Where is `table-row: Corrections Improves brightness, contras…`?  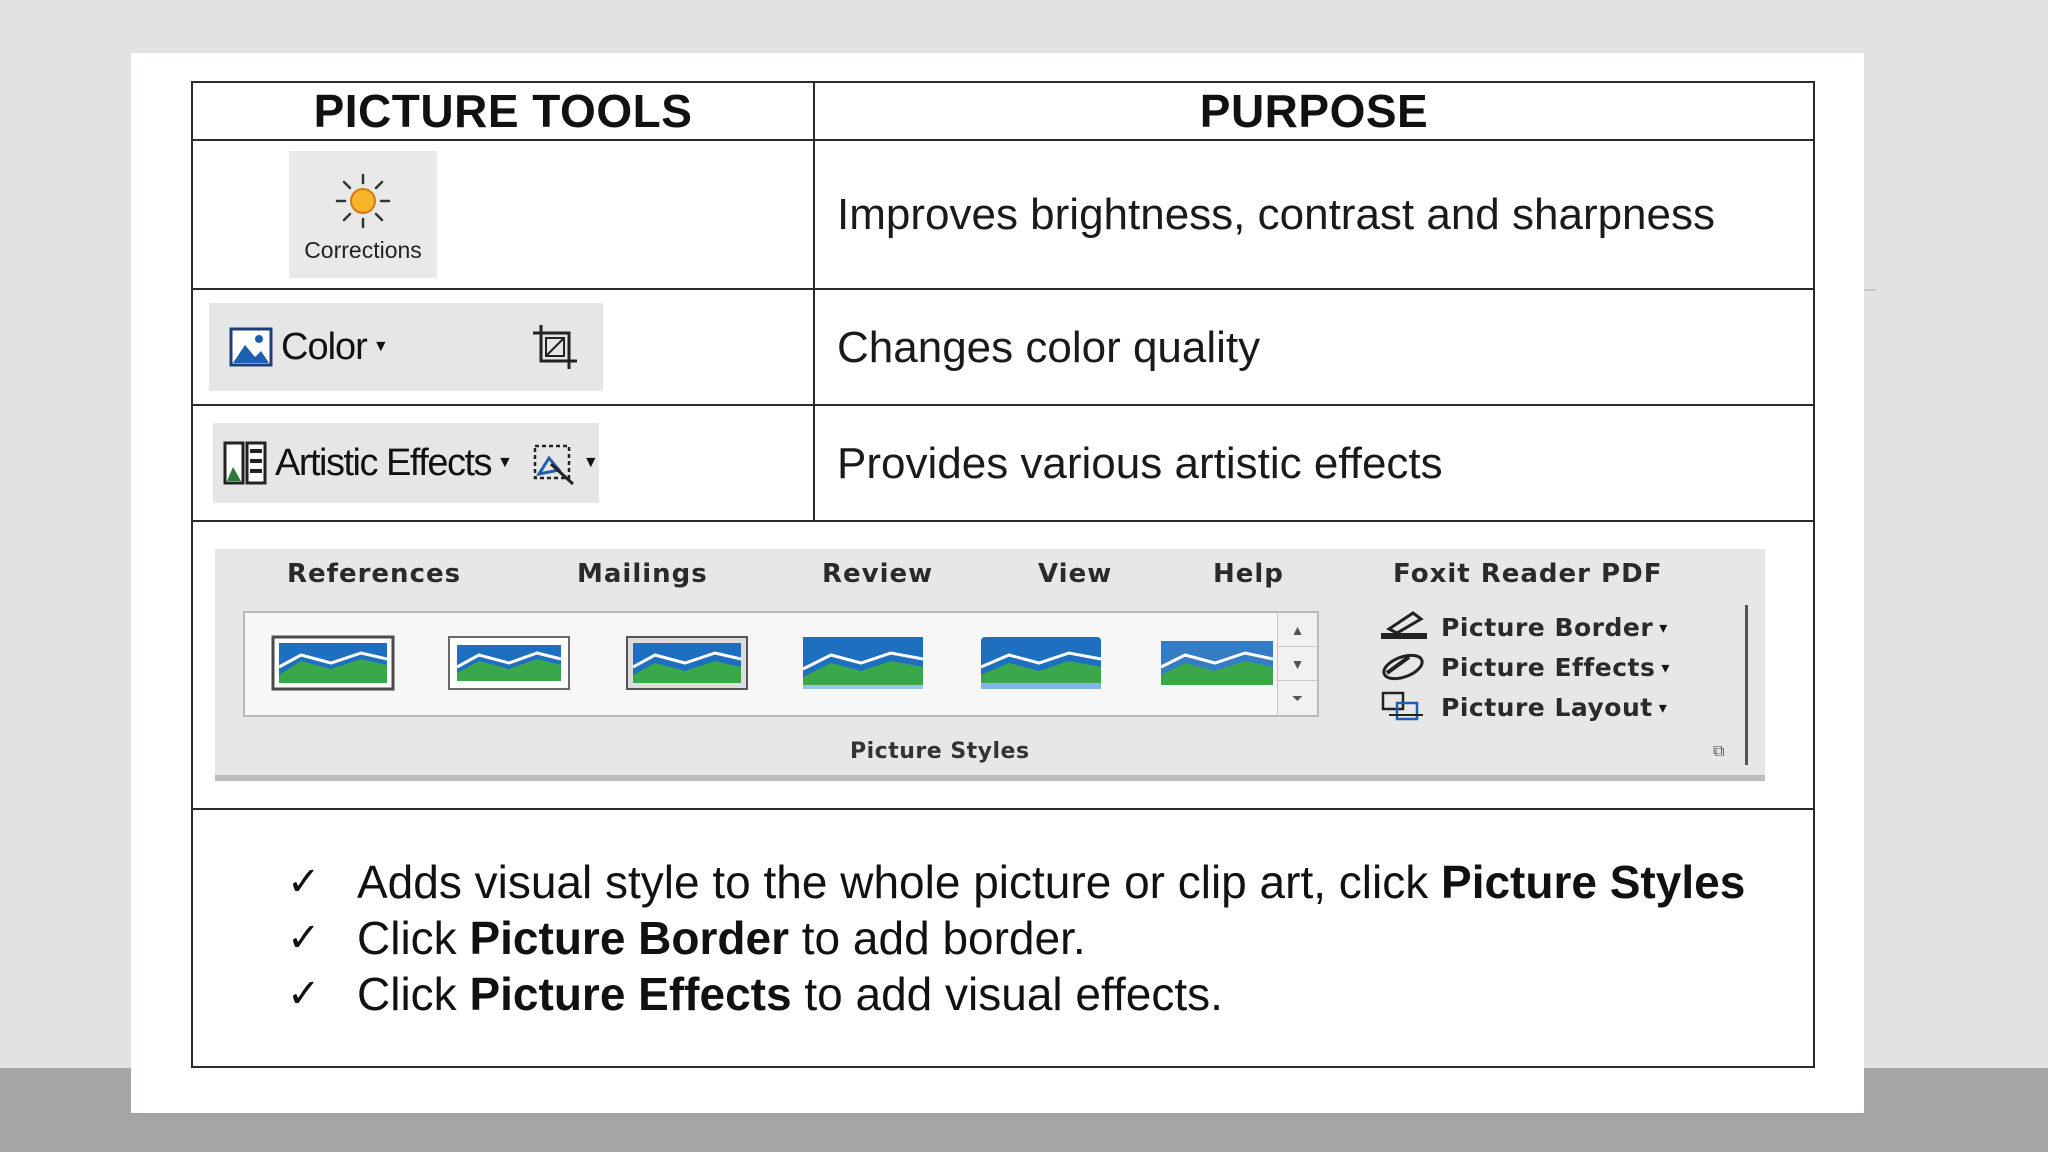 table-row: Corrections Improves brightness, contras… is located at coordinates (1003, 214).